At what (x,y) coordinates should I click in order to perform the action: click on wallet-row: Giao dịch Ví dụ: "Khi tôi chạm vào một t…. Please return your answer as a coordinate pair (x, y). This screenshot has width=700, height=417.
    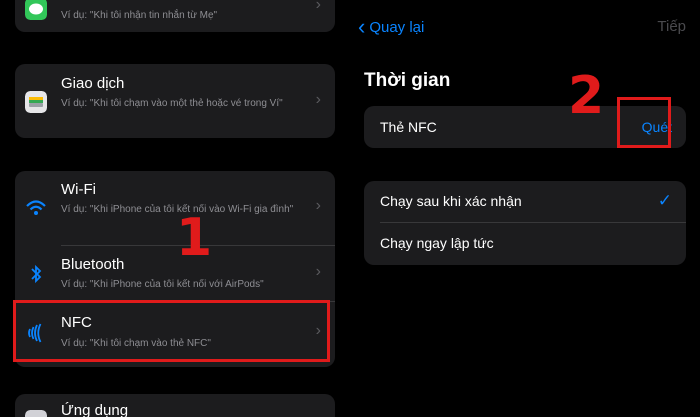
    Looking at the image, I should click on (175, 101).